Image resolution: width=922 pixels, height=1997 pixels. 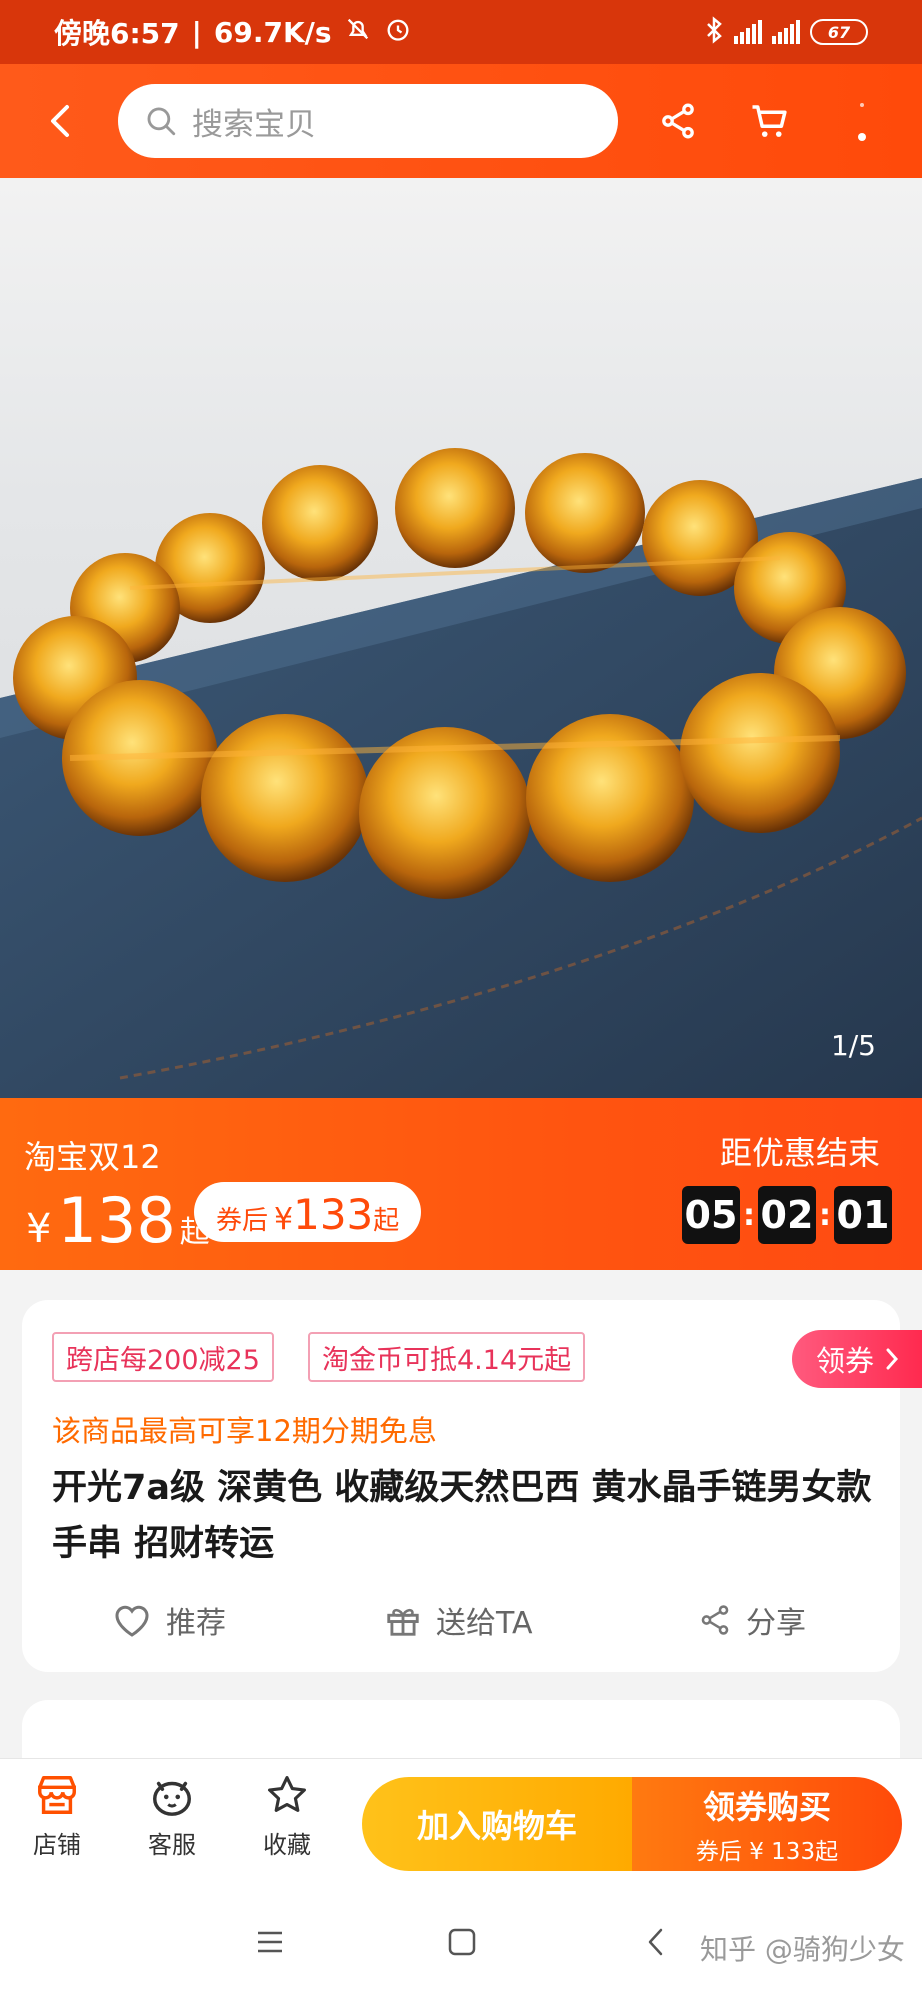 What do you see at coordinates (802, 1949) in the screenshot?
I see `watermark: 知乎 @骑狗少女` at bounding box center [802, 1949].